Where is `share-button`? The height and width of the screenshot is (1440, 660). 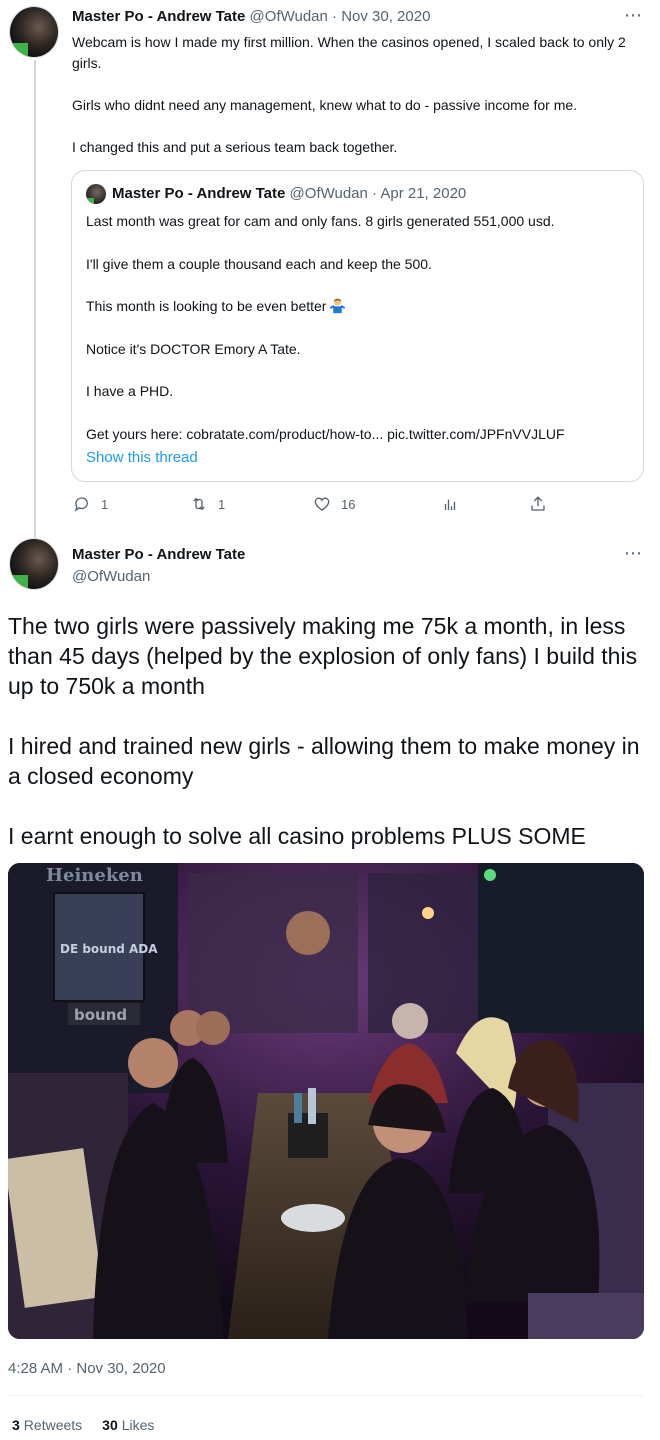
share-button is located at coordinates (543, 504).